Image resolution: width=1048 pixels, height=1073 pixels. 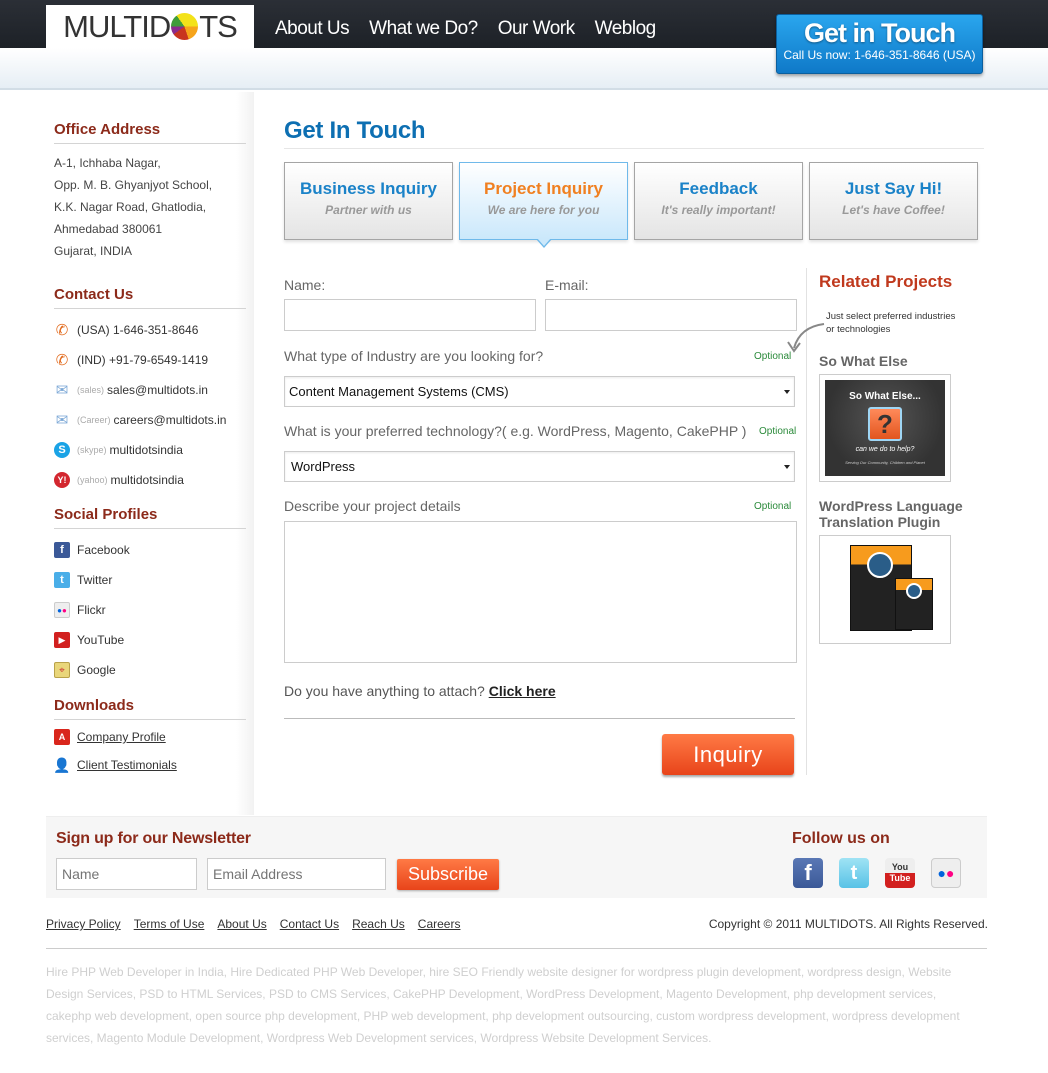 What do you see at coordinates (150, 640) in the screenshot?
I see `social-youtube: ▶ YouTube` at bounding box center [150, 640].